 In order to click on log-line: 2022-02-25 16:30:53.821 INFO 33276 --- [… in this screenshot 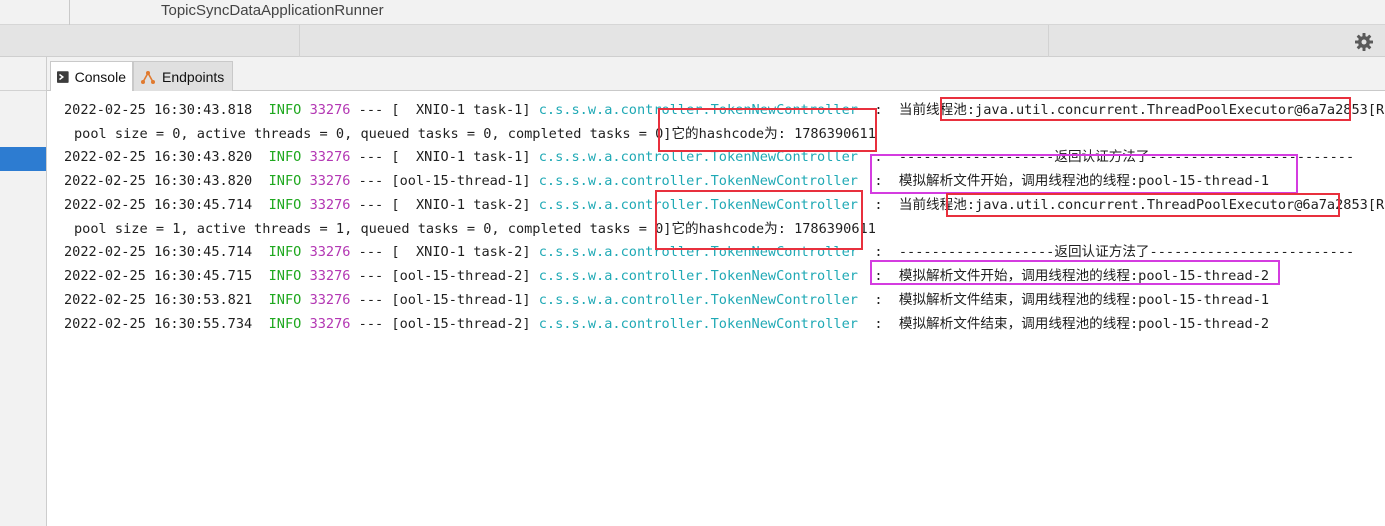, I will do `click(667, 300)`.